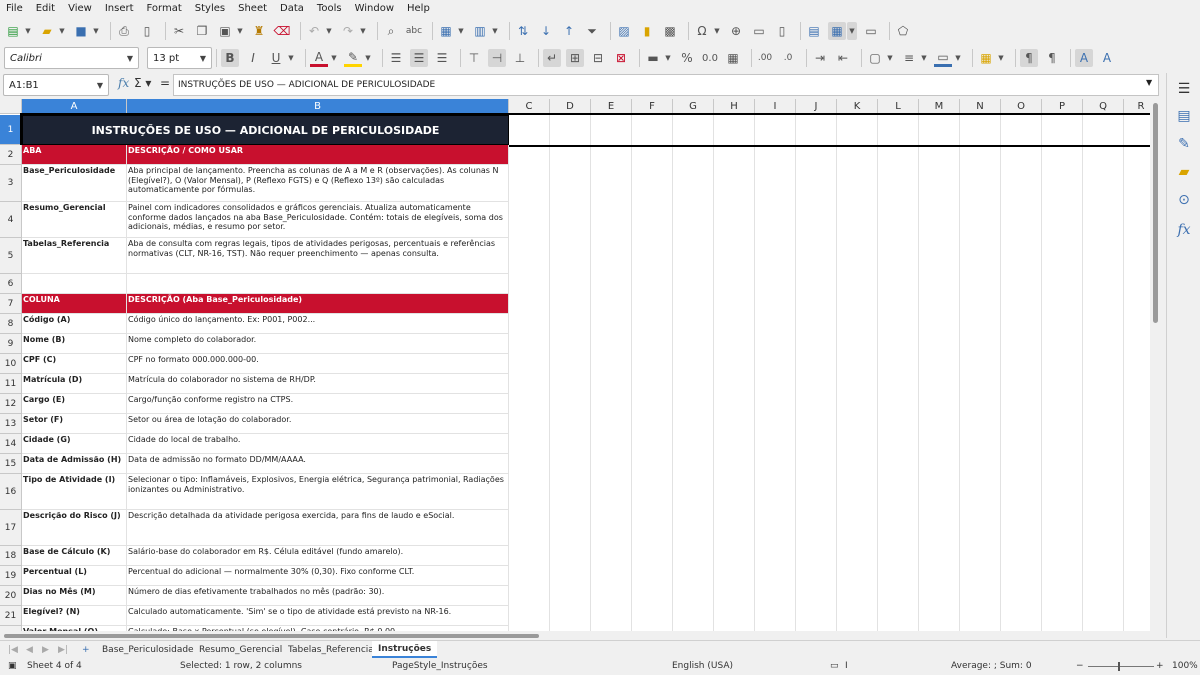 This screenshot has height=675, width=1200. I want to click on sort-ascending-icon: ↓, so click(546, 31).